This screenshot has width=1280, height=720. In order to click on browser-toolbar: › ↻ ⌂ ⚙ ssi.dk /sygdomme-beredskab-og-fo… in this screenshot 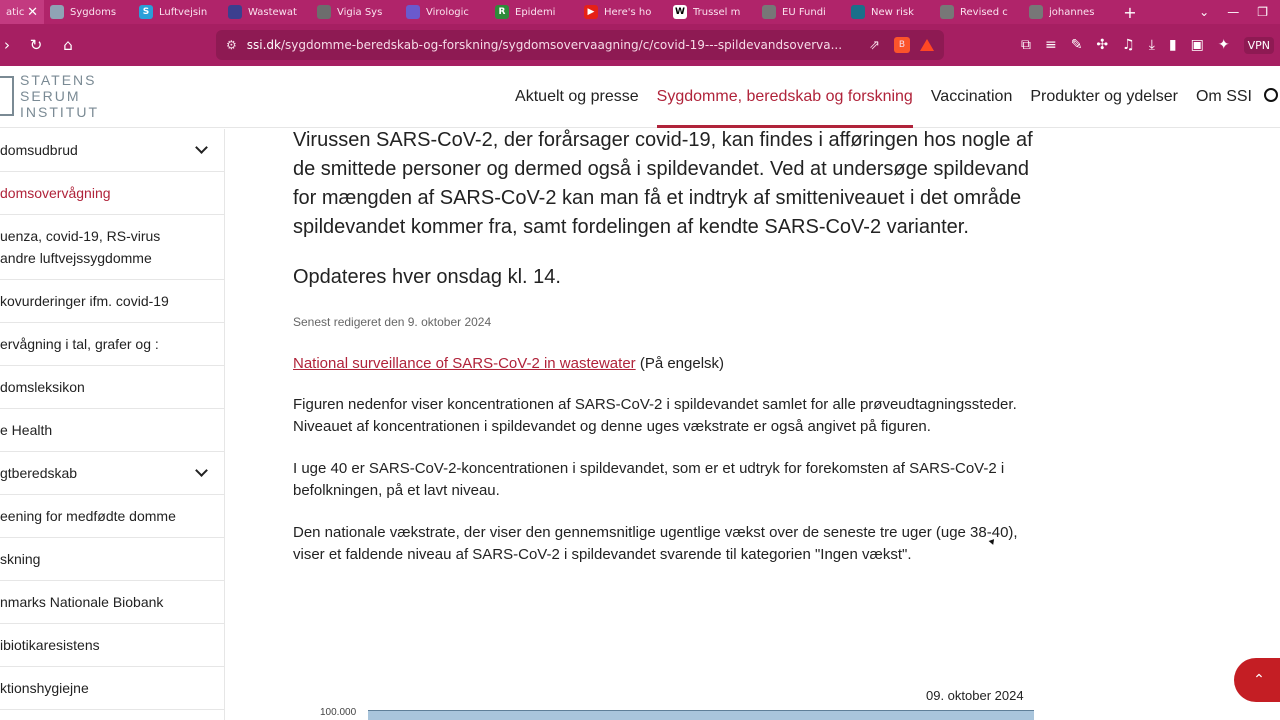, I will do `click(640, 45)`.